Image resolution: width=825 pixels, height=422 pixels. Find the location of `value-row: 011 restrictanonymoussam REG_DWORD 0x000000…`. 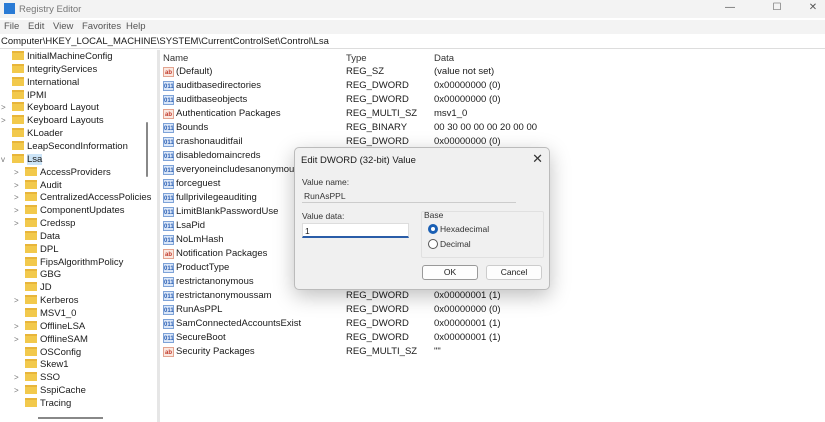

value-row: 011 restrictanonymoussam REG_DWORD 0x000000… is located at coordinates (463, 296).